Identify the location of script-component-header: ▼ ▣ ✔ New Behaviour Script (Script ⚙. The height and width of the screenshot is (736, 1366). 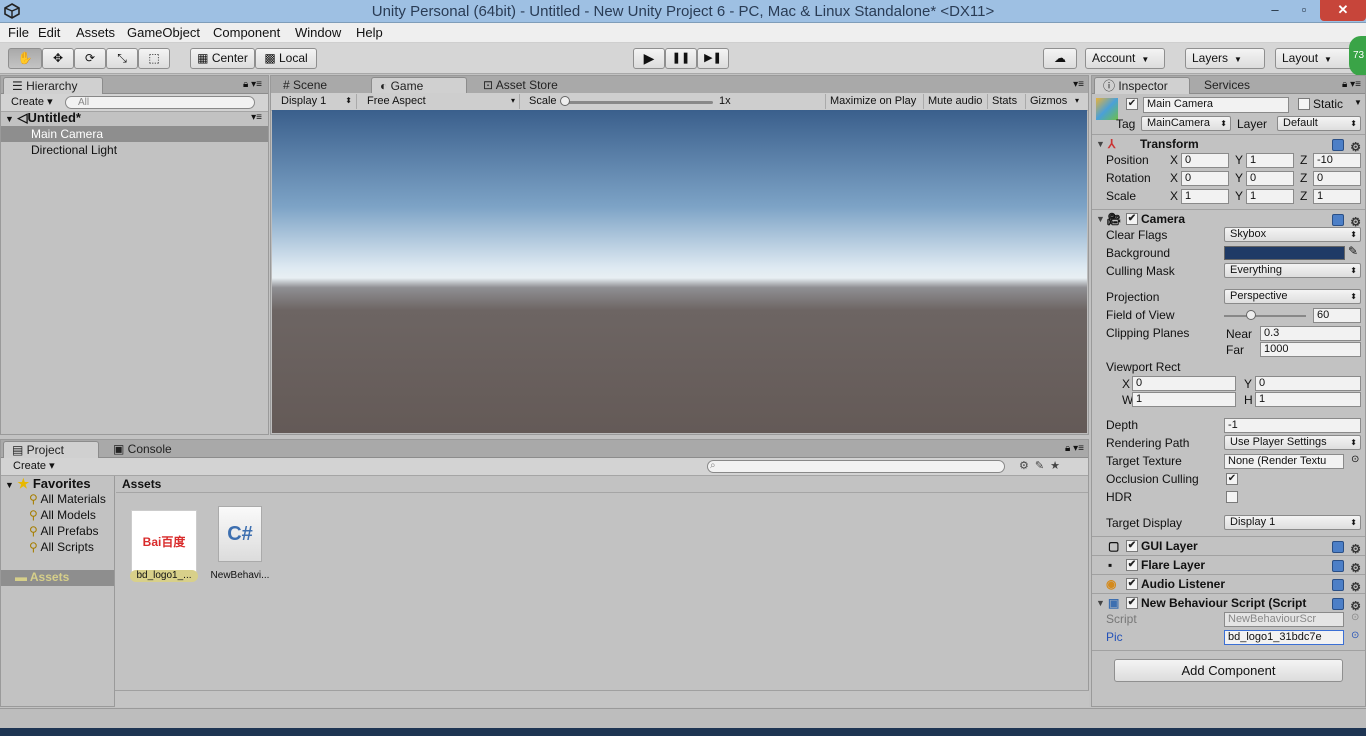
(1228, 605).